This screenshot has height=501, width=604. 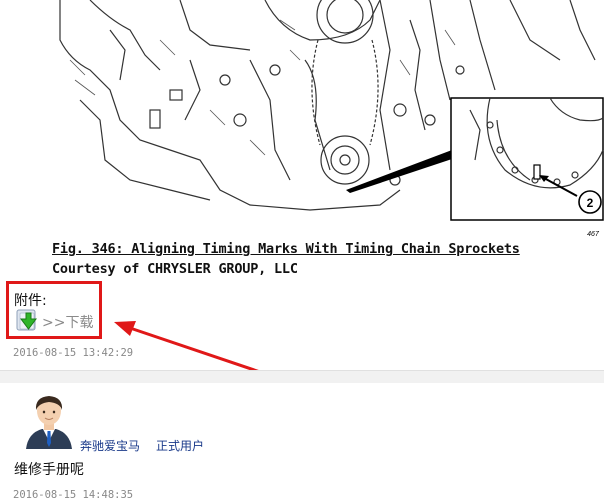 What do you see at coordinates (302, 377) in the screenshot?
I see `post-separator` at bounding box center [302, 377].